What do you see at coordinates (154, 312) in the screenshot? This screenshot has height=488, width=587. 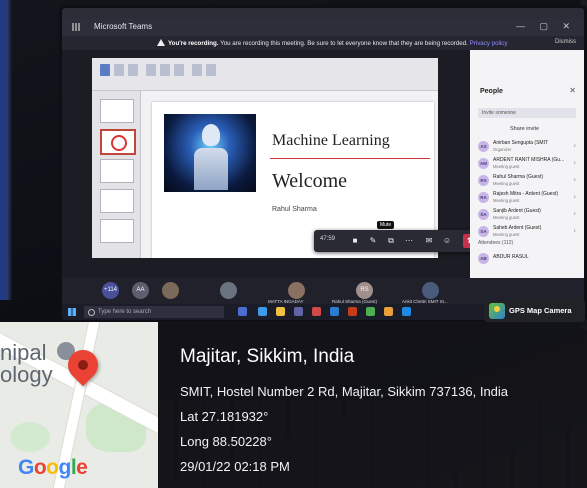 I see `taskbar-search: Type here to search` at bounding box center [154, 312].